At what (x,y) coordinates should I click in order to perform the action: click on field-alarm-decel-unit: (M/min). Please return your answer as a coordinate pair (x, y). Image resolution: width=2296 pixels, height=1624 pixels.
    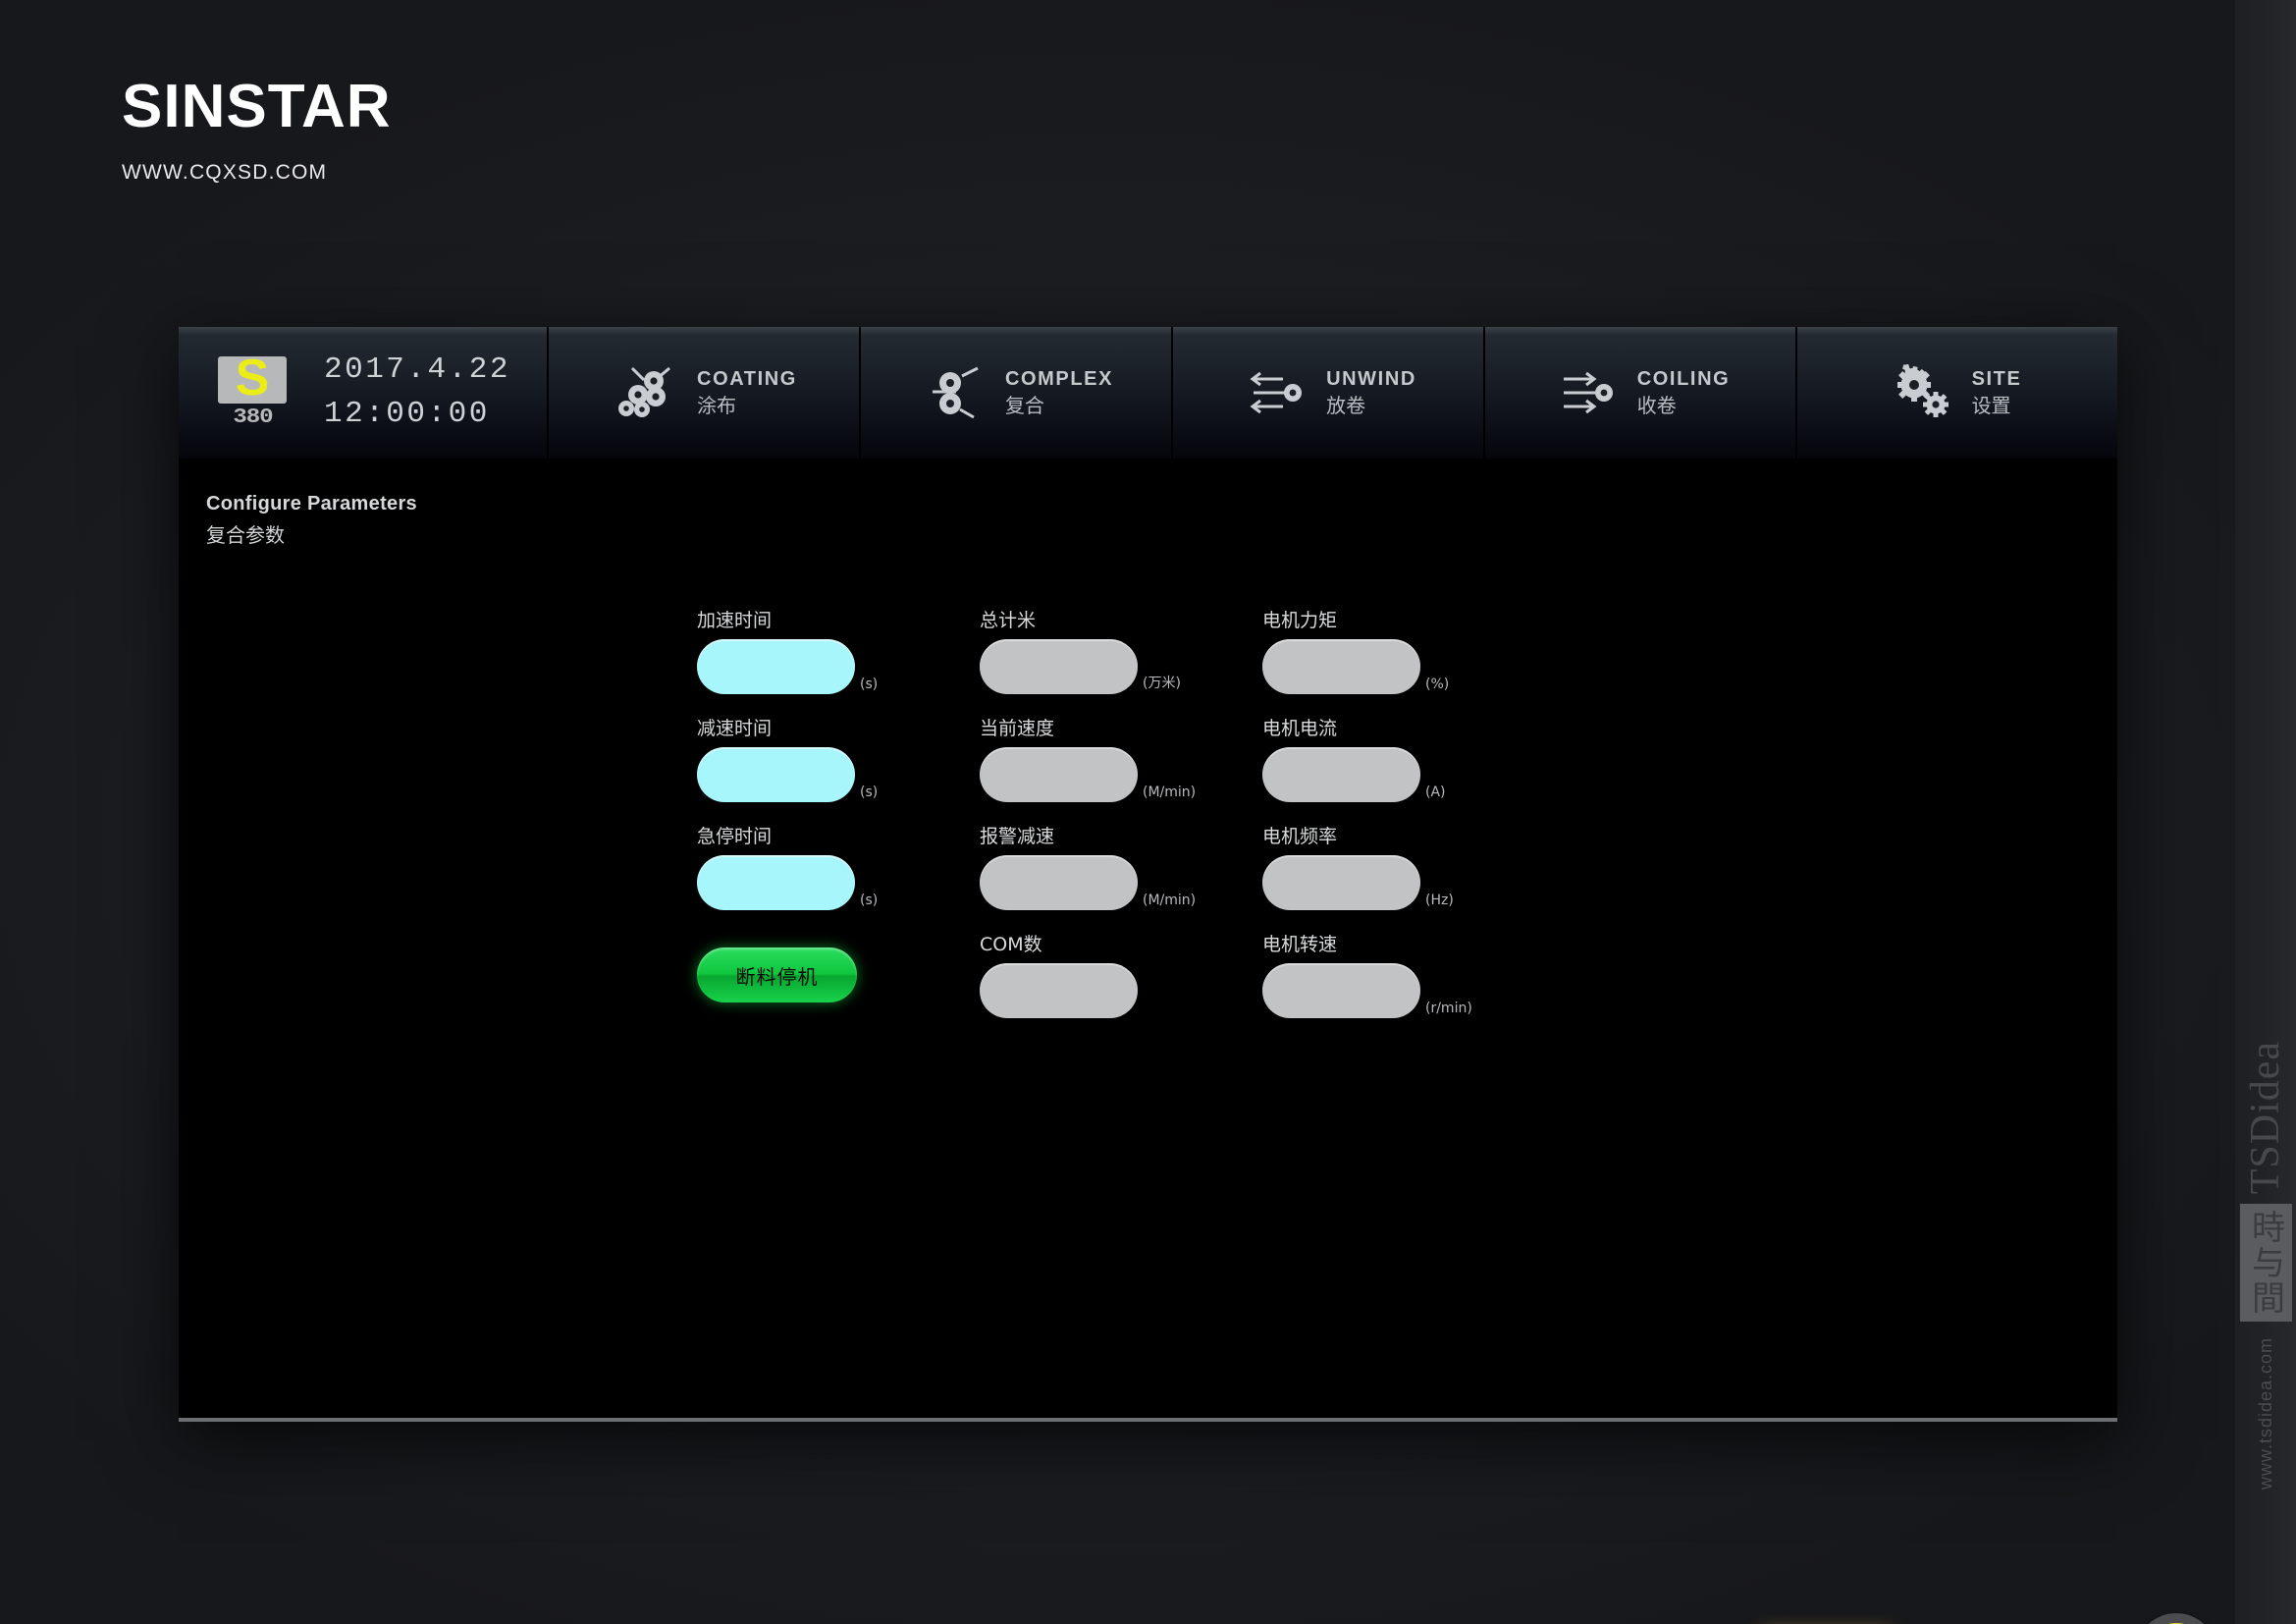
    Looking at the image, I should click on (1170, 900).